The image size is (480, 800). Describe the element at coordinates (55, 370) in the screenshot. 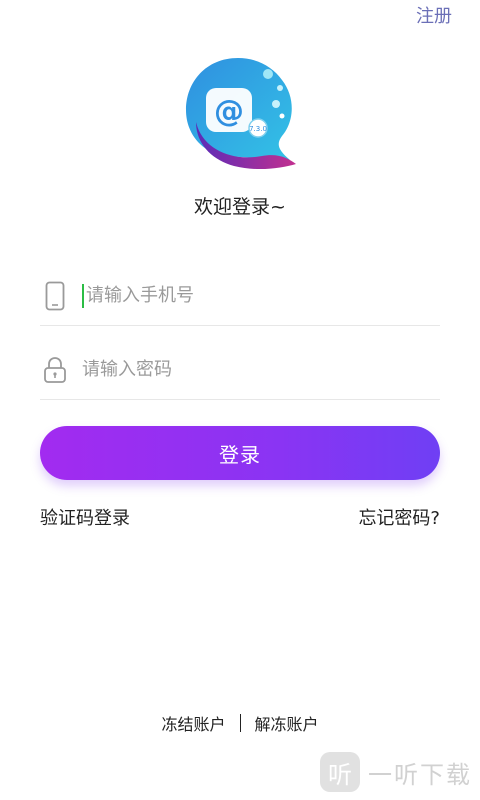

I see `lock-icon` at that location.